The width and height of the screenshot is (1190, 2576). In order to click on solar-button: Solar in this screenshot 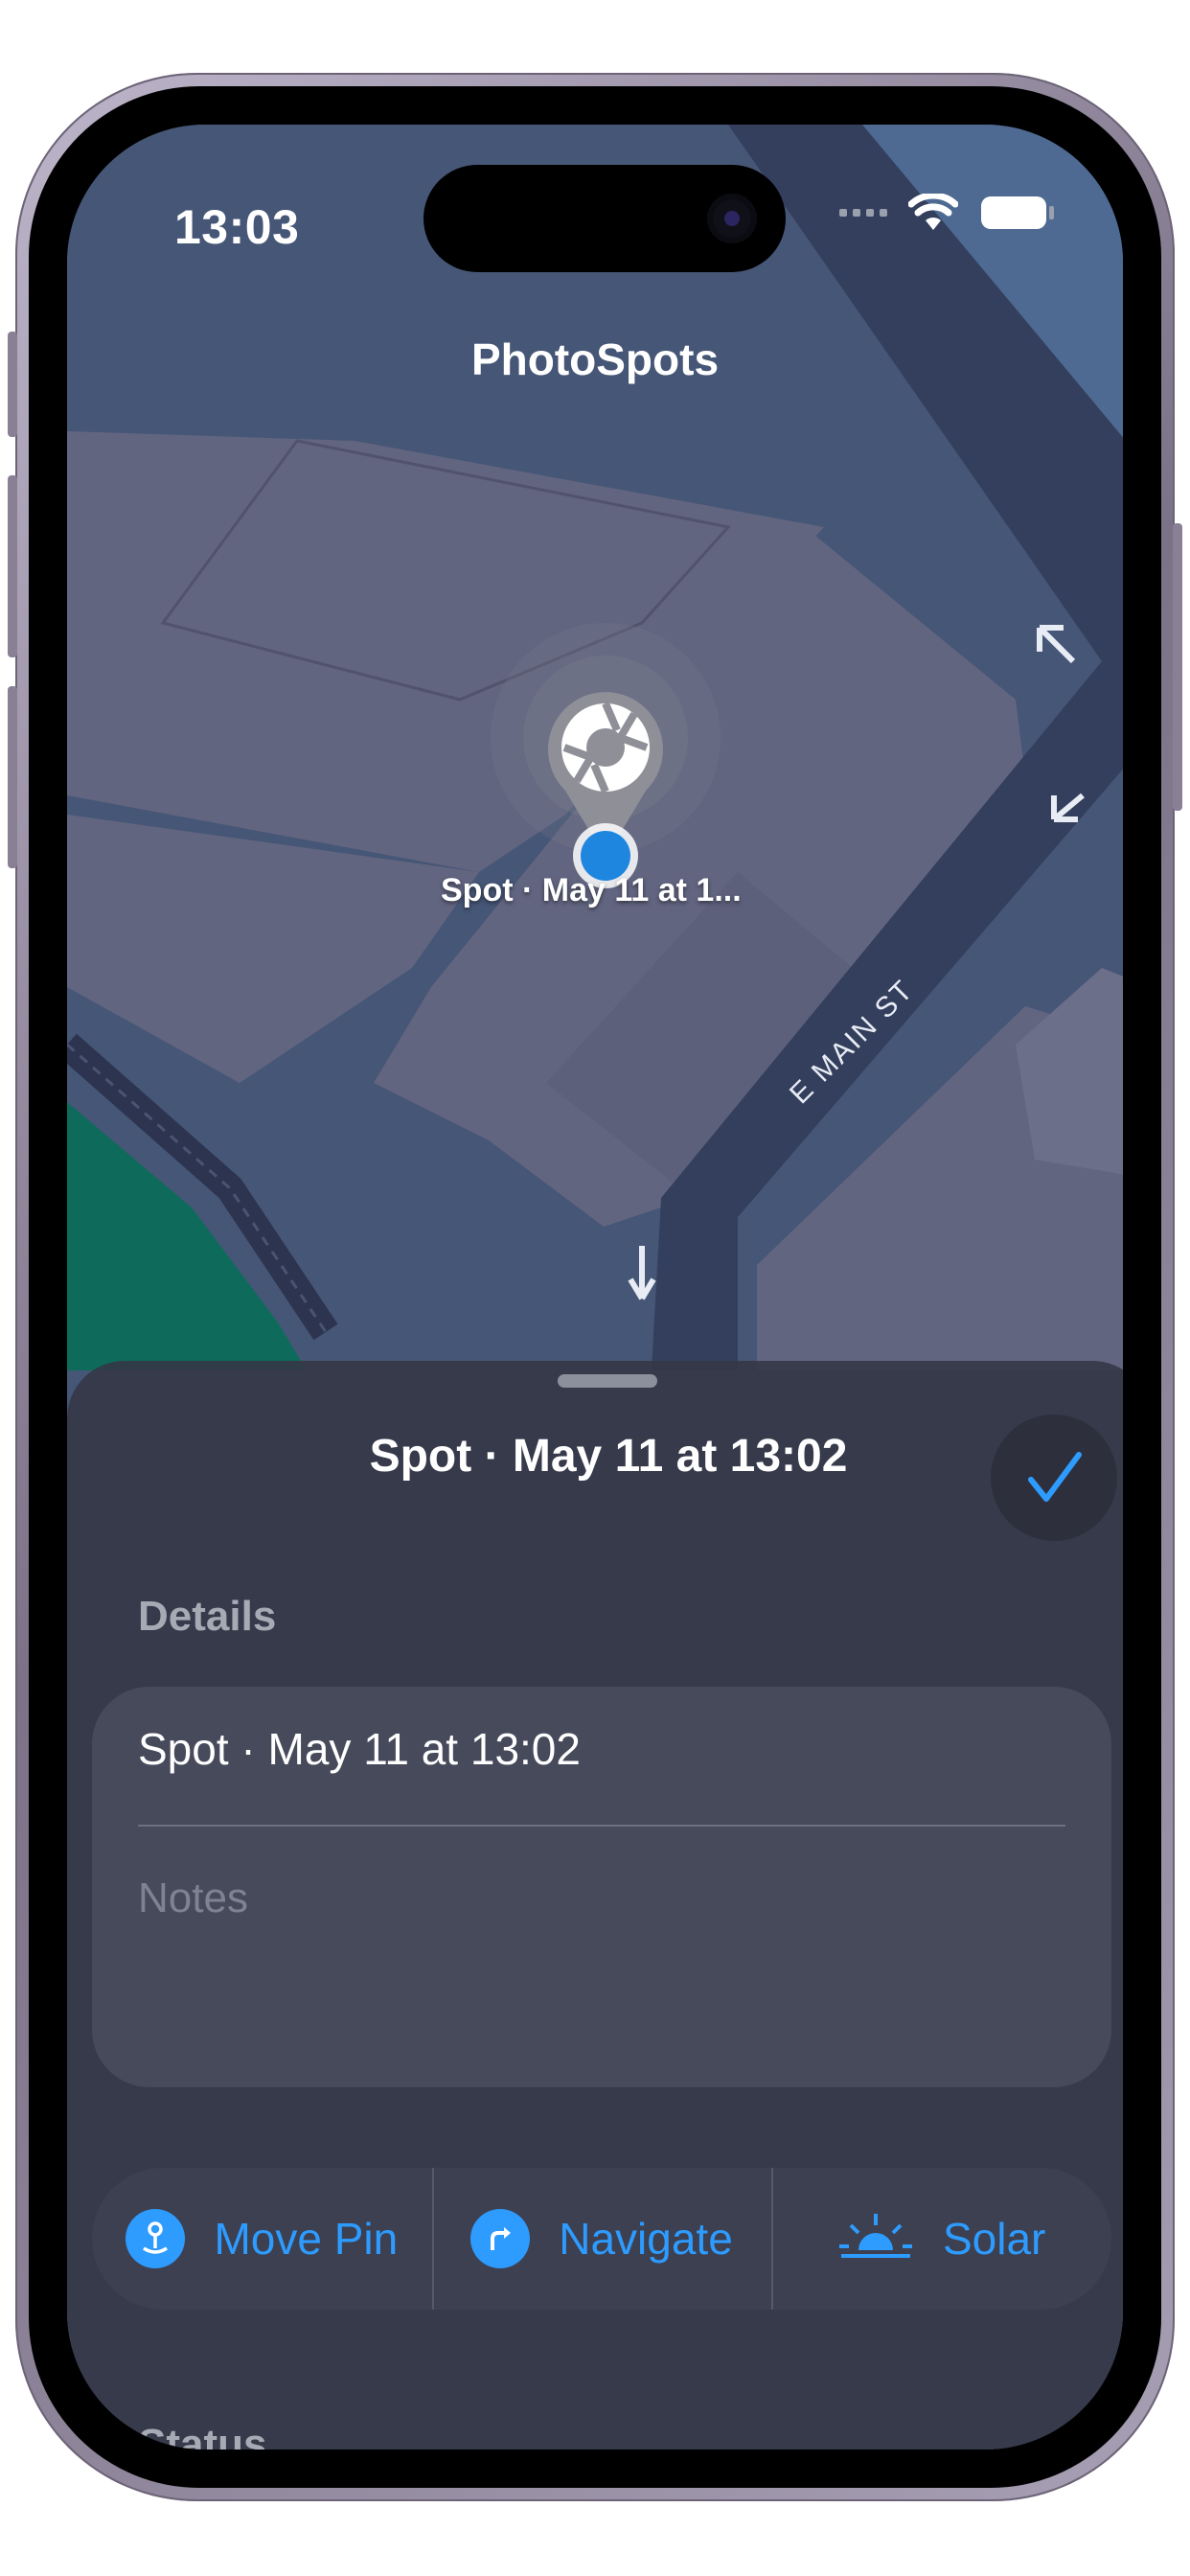, I will do `click(941, 2239)`.